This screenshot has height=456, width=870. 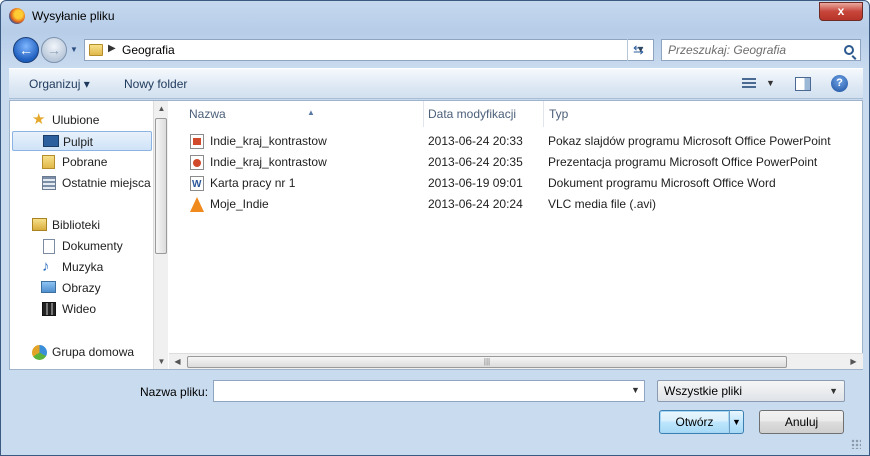 What do you see at coordinates (801, 422) in the screenshot?
I see `cancel-button: Anuluj` at bounding box center [801, 422].